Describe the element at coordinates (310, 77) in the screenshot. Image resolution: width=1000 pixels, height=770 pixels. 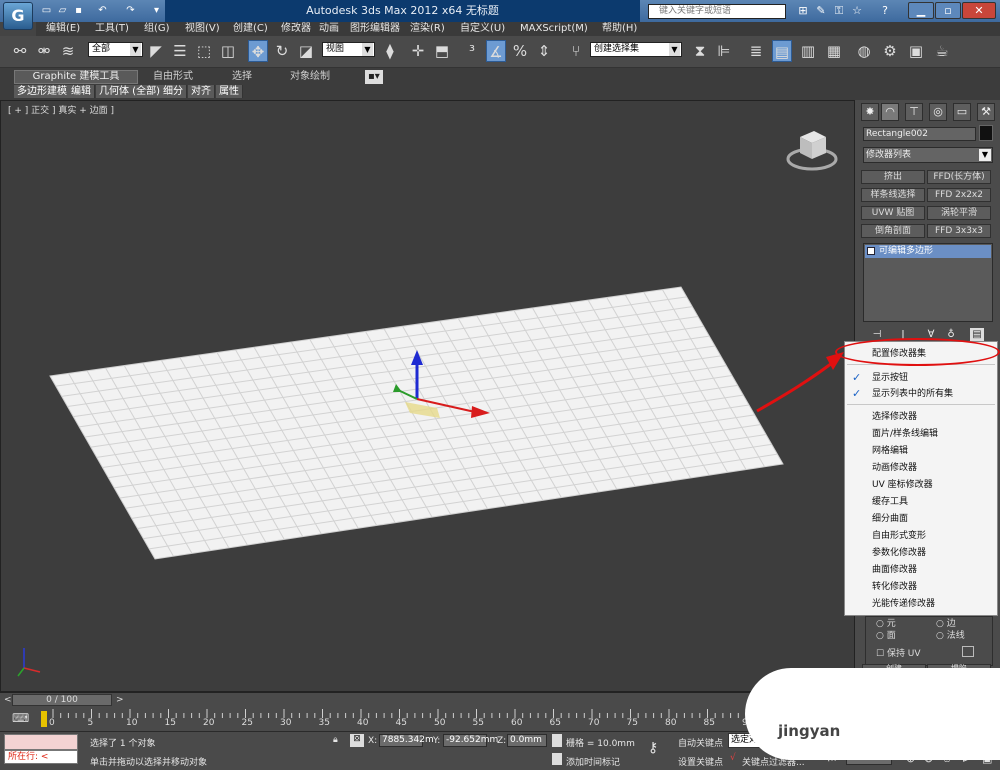
I see `tab-object-paint: 对象绘制` at that location.